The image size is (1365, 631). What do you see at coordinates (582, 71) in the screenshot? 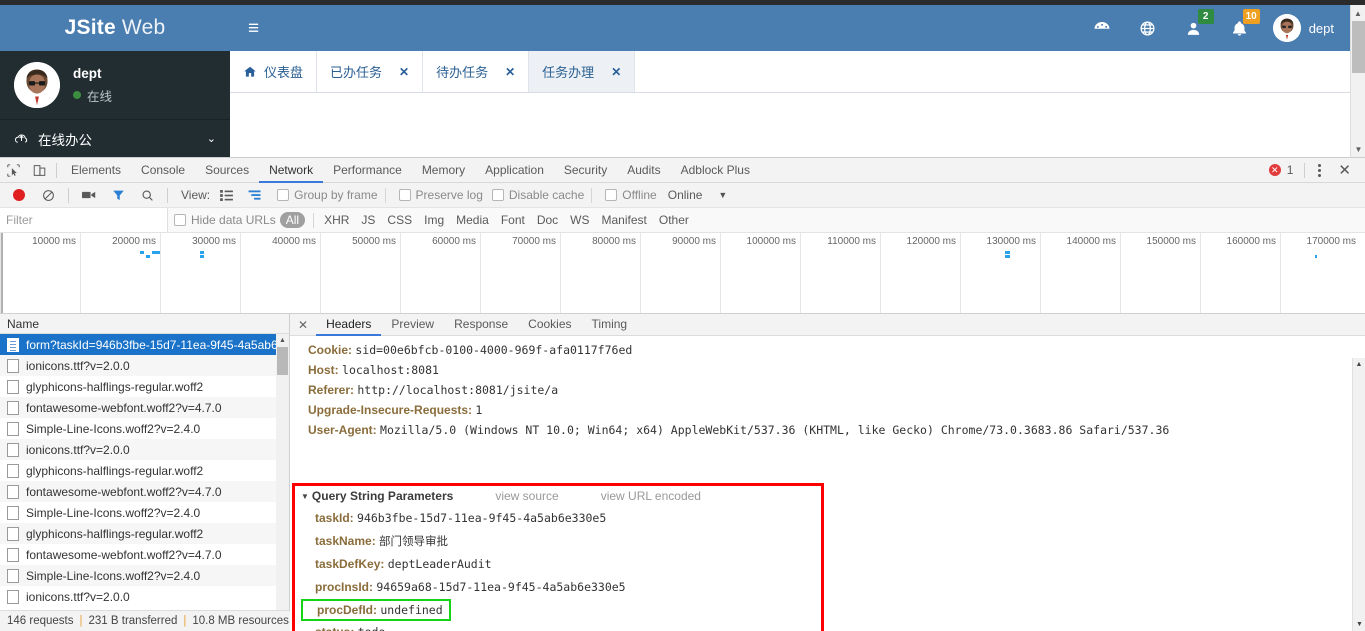
I see `tab-task-handling: 任务办理 ✕` at bounding box center [582, 71].